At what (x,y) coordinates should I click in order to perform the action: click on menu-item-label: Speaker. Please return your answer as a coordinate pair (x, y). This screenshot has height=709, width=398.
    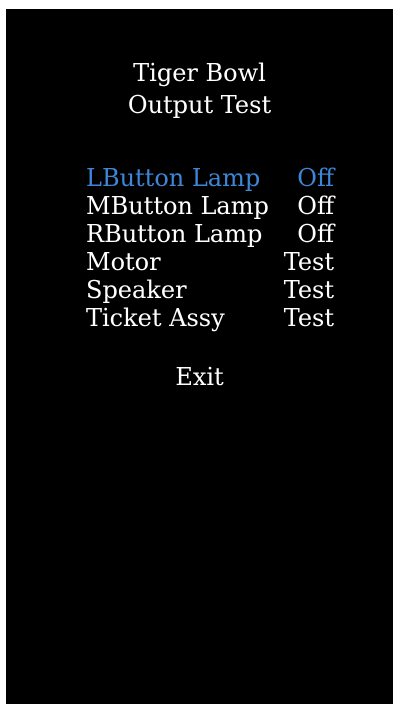
    Looking at the image, I should click on (136, 290).